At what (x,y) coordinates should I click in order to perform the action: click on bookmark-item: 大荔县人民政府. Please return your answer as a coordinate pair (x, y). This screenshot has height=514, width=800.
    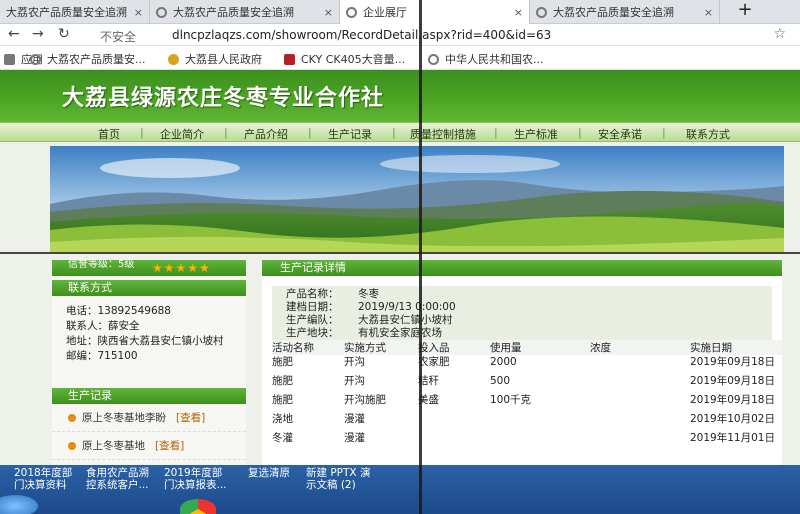
    Looking at the image, I should click on (215, 59).